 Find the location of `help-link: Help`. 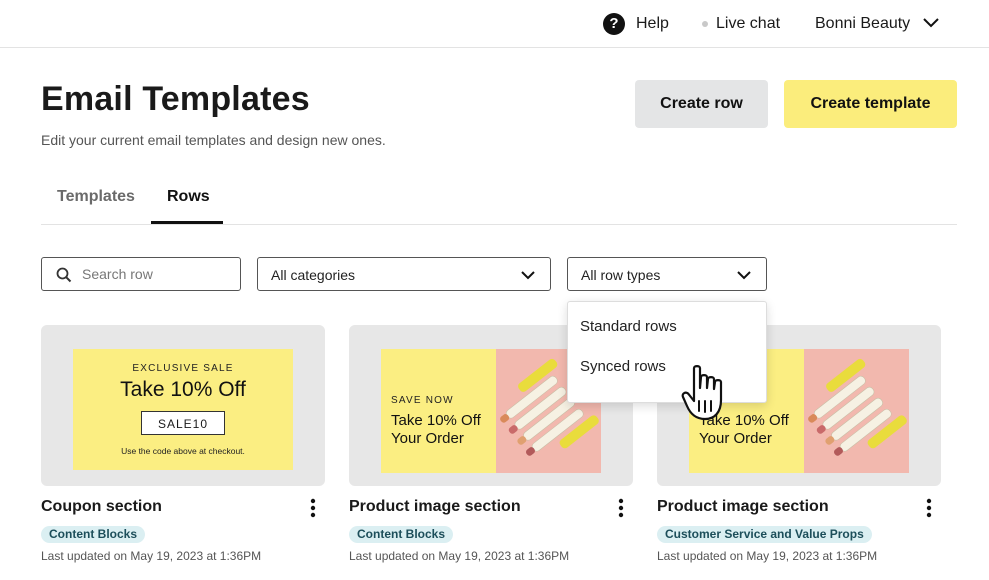

help-link: Help is located at coordinates (652, 24).